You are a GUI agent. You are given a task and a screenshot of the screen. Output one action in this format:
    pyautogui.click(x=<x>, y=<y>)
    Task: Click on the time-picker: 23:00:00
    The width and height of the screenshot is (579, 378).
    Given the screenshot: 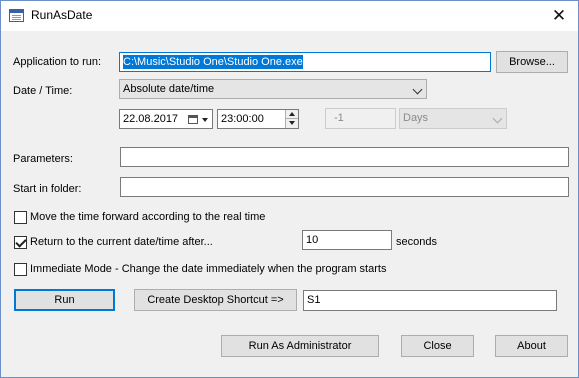 What is the action you would take?
    pyautogui.click(x=258, y=119)
    